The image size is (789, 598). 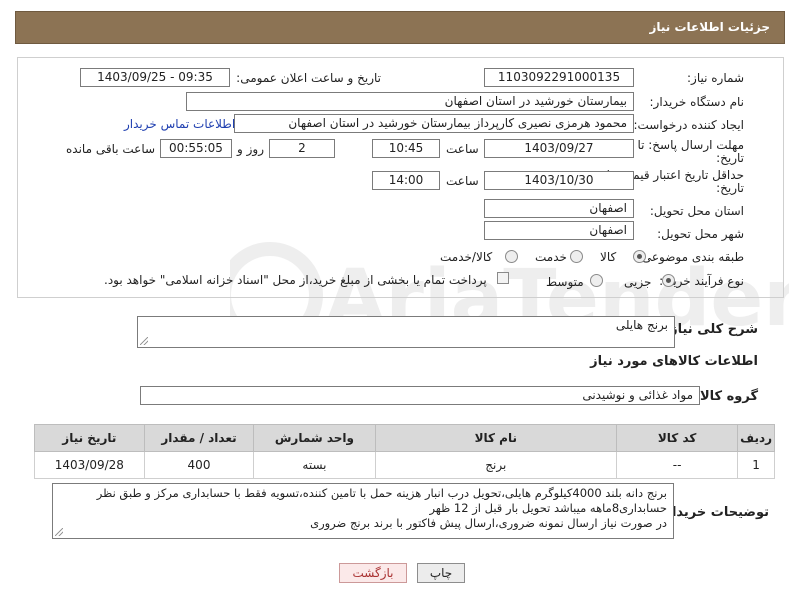 I want to click on cell-need-date: 1403/09/28, so click(x=89, y=465).